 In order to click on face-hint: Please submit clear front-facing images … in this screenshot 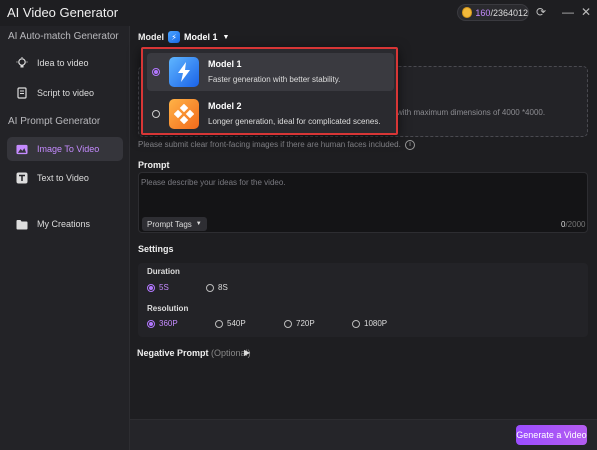, I will do `click(269, 144)`.